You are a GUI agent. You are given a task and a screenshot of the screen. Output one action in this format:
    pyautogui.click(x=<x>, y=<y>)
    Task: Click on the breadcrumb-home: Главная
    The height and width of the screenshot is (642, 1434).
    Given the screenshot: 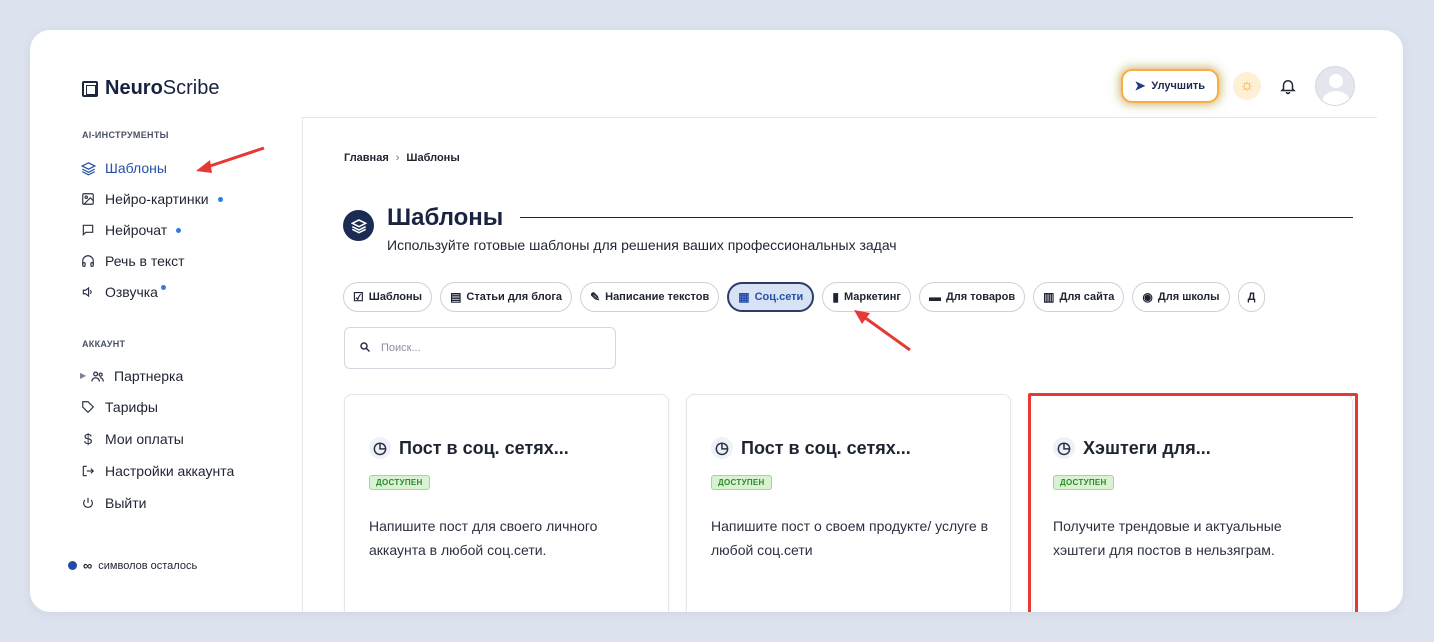 What is the action you would take?
    pyautogui.click(x=366, y=158)
    